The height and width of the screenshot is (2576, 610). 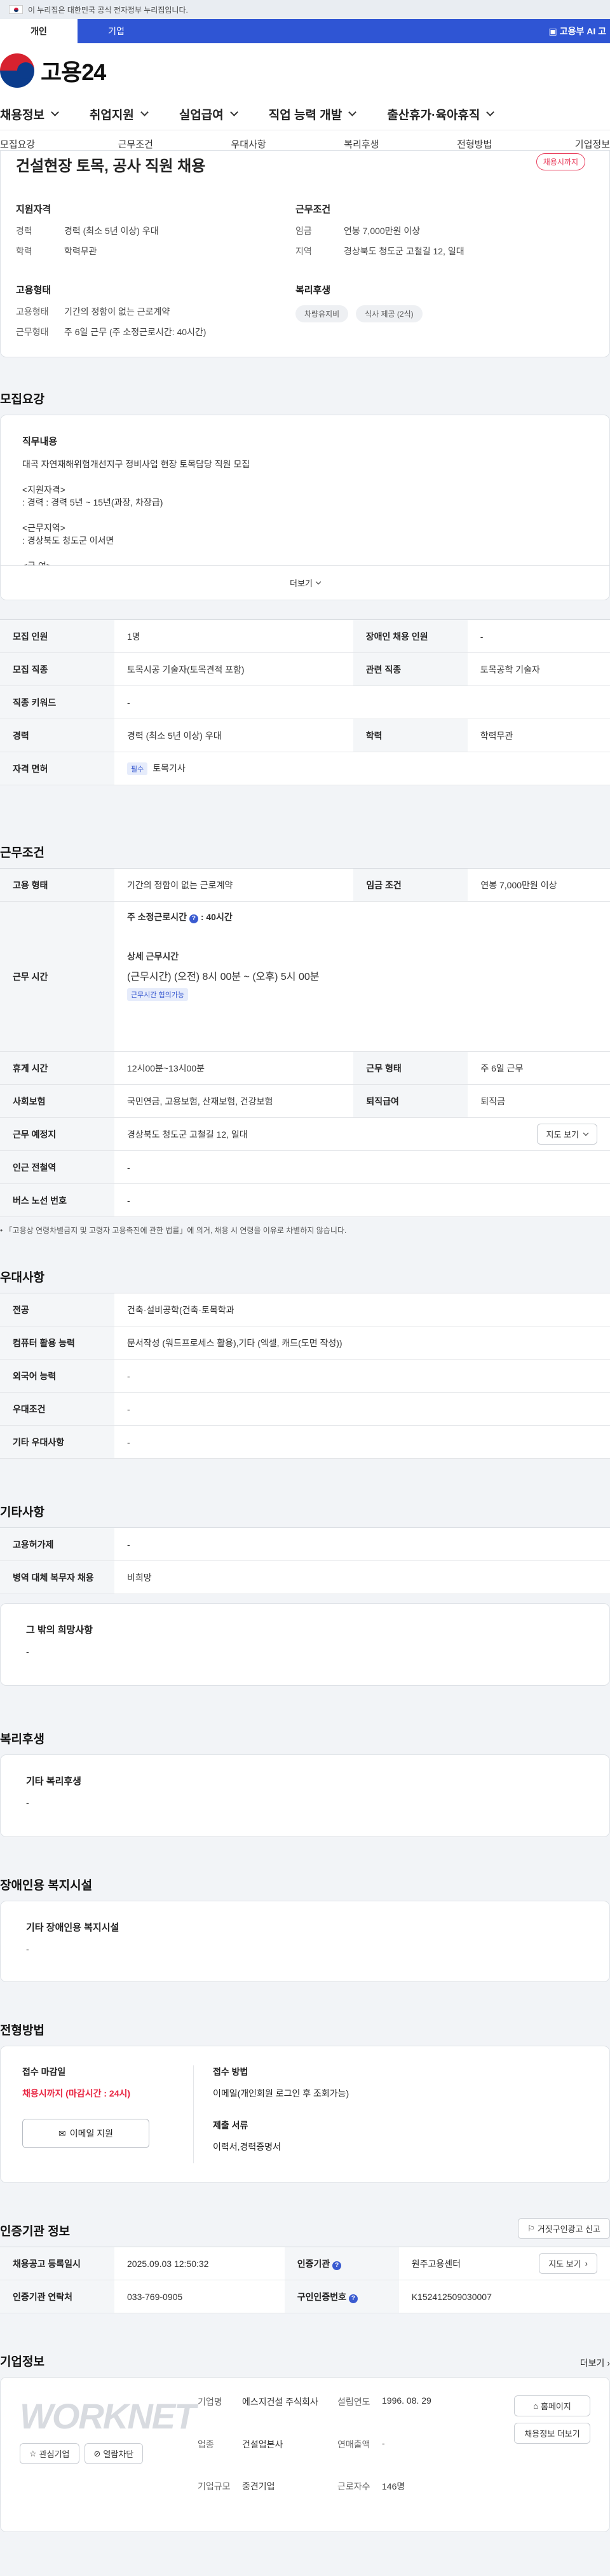 I want to click on etc-table: 고용허가제 - 병역 대체 복무자 채용 비희망, so click(x=305, y=1560).